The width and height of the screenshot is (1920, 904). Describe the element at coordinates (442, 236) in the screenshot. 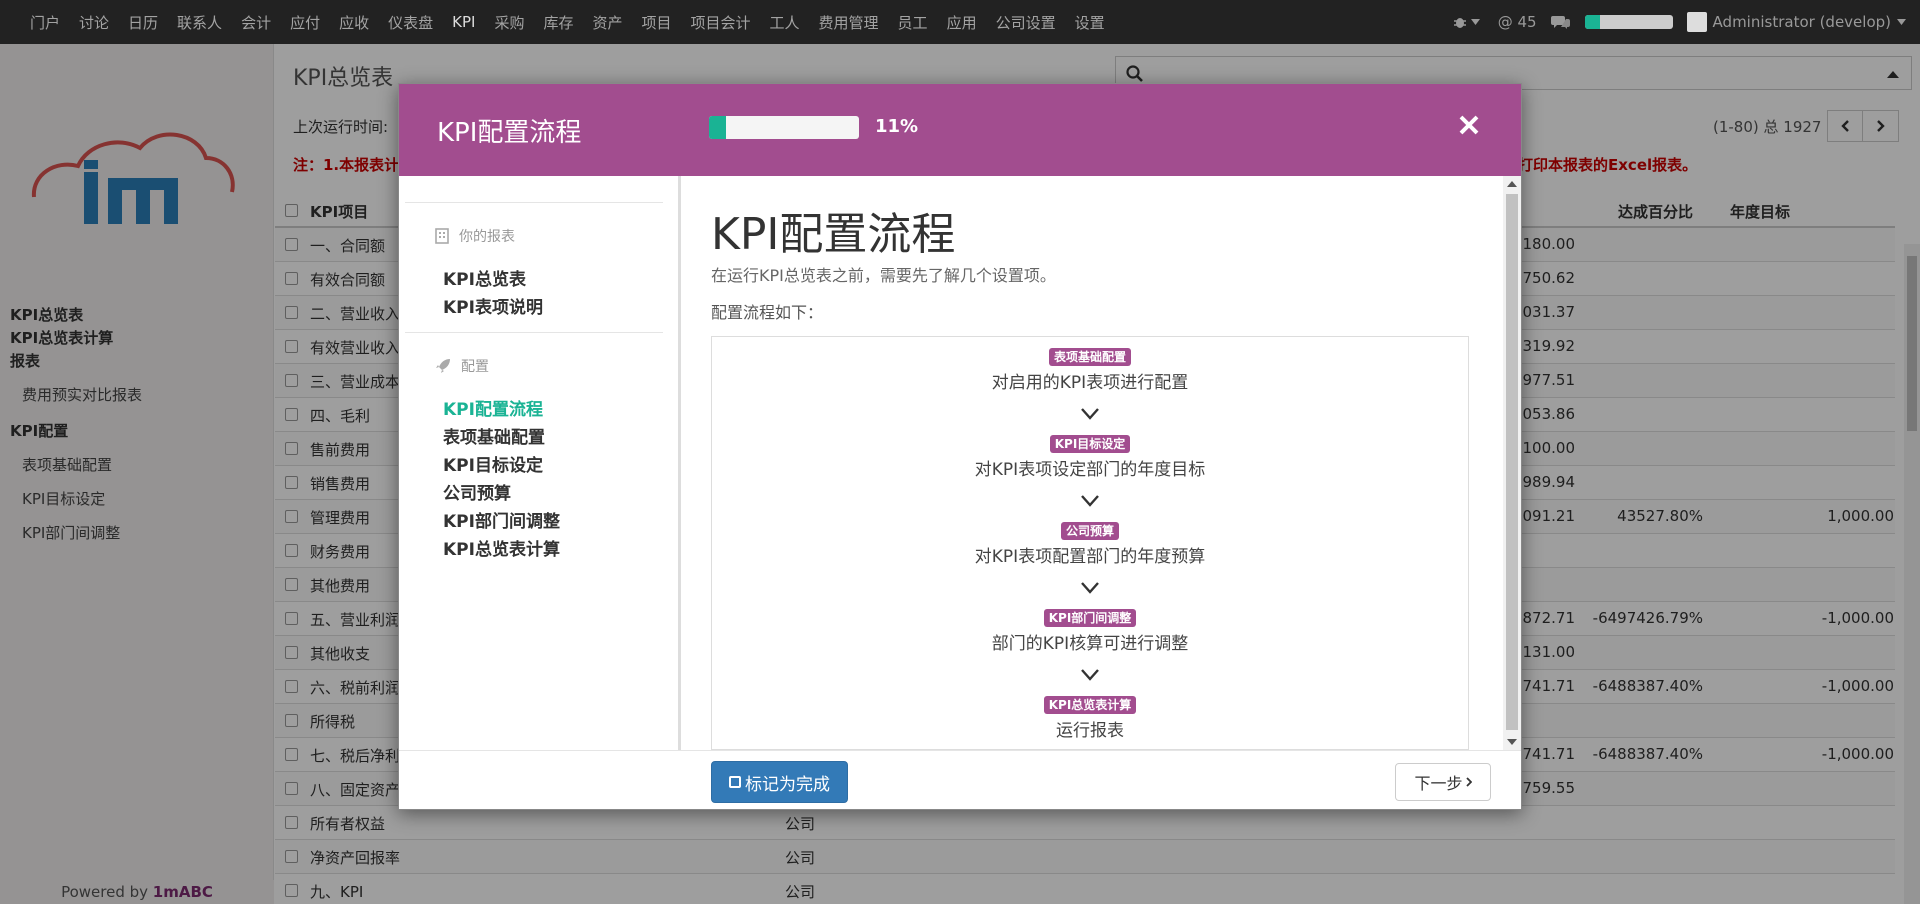

I see `building-icon` at that location.